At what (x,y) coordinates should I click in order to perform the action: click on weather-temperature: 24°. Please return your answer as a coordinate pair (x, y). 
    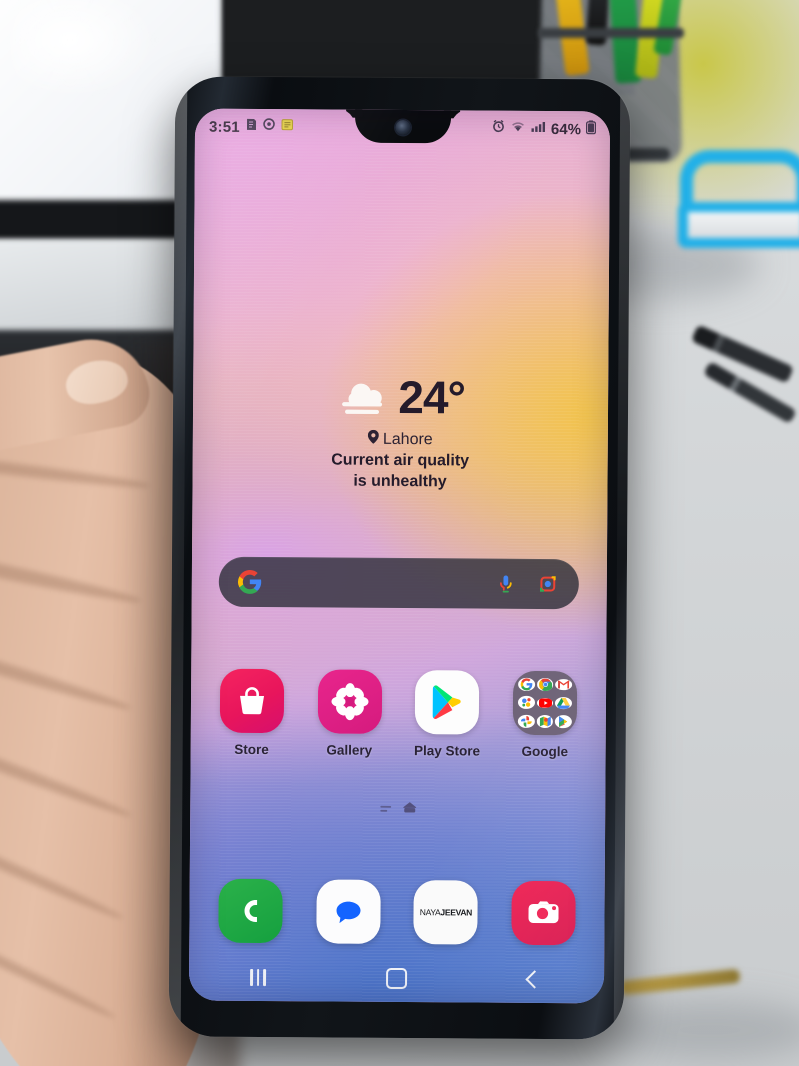
    Looking at the image, I should click on (432, 396).